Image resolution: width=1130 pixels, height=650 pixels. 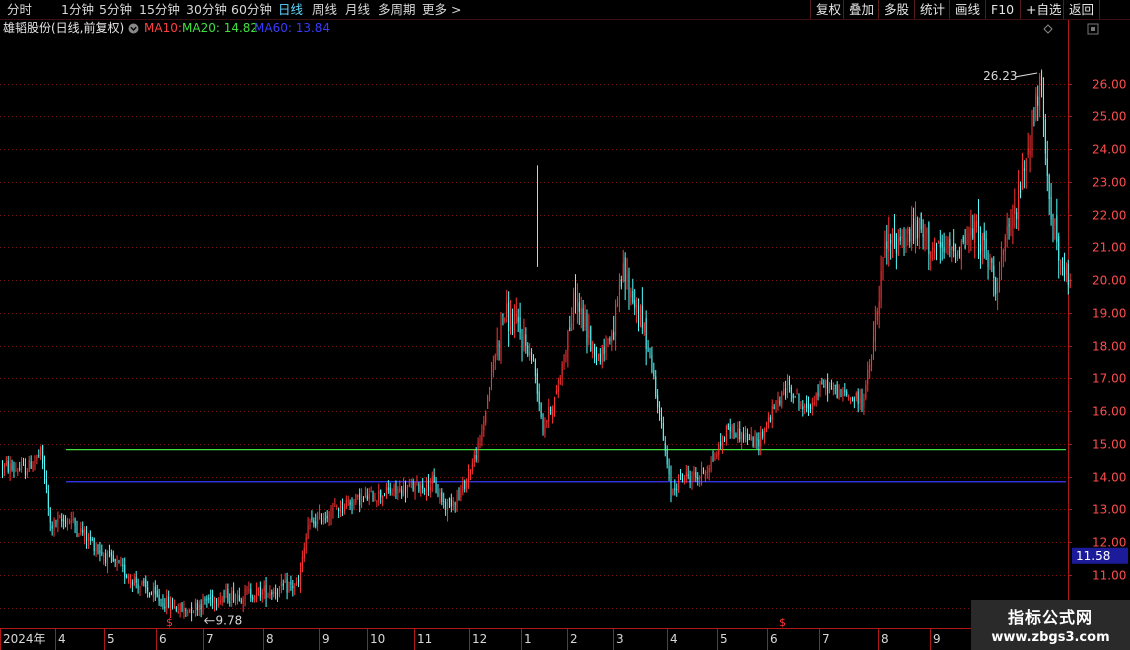 I want to click on price-tick-label: 17.00, so click(x=1109, y=379).